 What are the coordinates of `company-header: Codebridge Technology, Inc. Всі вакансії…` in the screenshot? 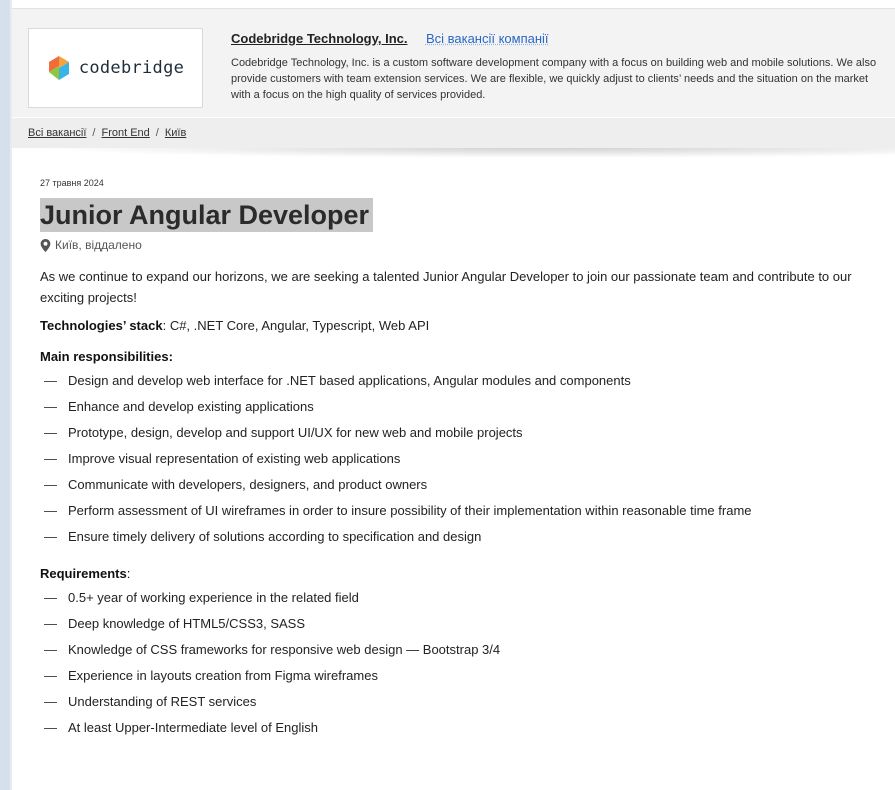 It's located at (556, 39).